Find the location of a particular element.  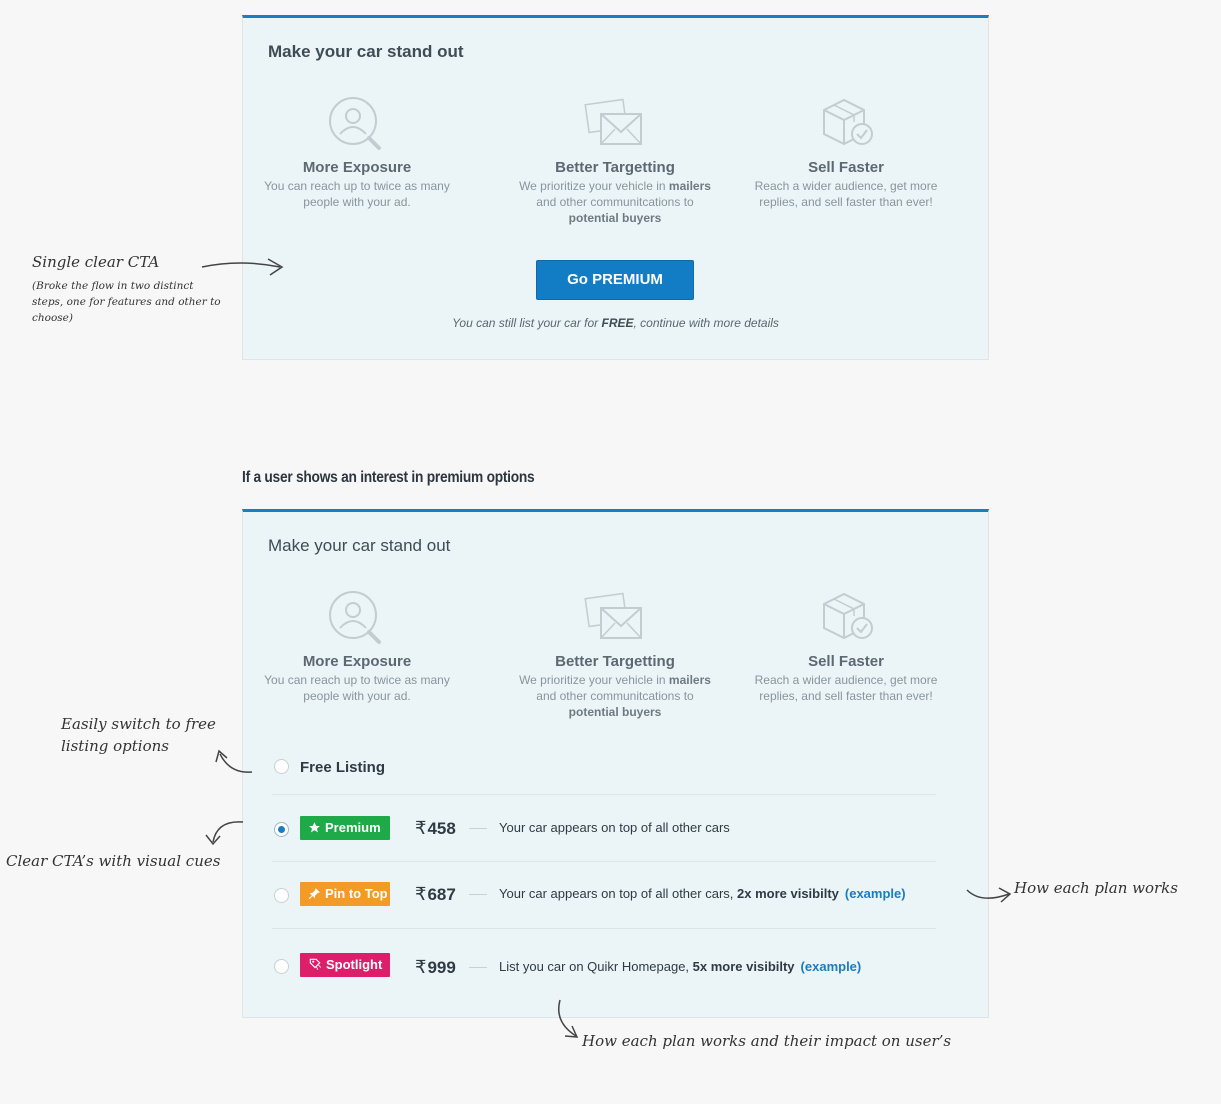

free-listing-radio is located at coordinates (281, 766).